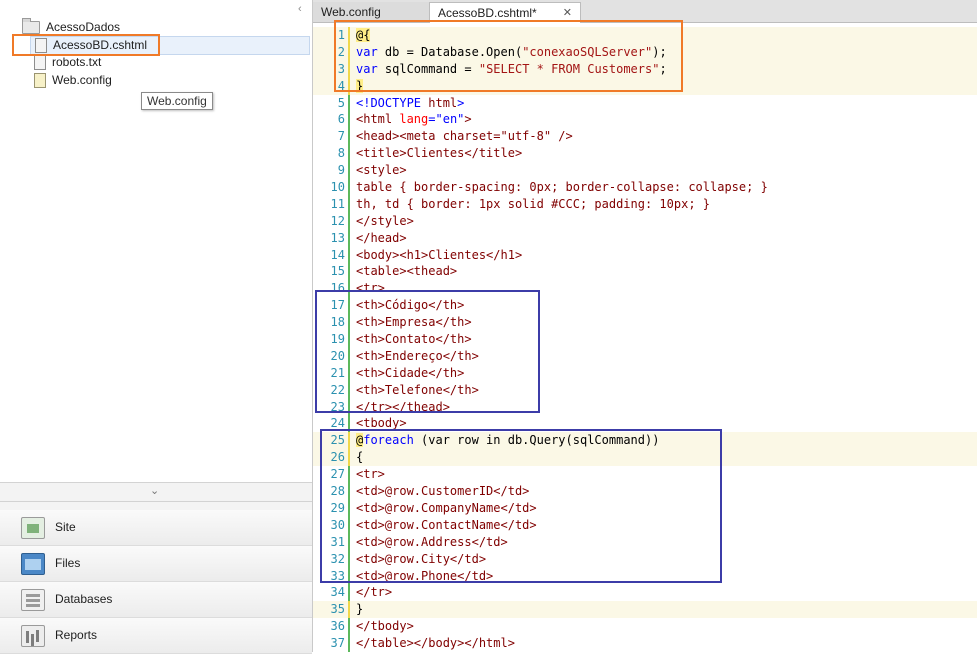 This screenshot has width=977, height=654. Describe the element at coordinates (430, 154) in the screenshot. I see `code-line: 8 <title>Clientes</title>` at that location.